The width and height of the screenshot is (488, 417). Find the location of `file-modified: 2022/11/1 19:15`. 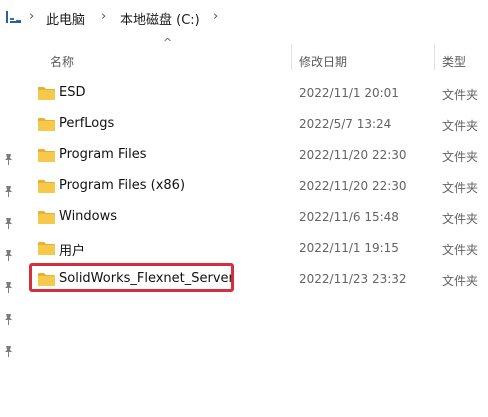

file-modified: 2022/11/1 19:15 is located at coordinates (349, 248).